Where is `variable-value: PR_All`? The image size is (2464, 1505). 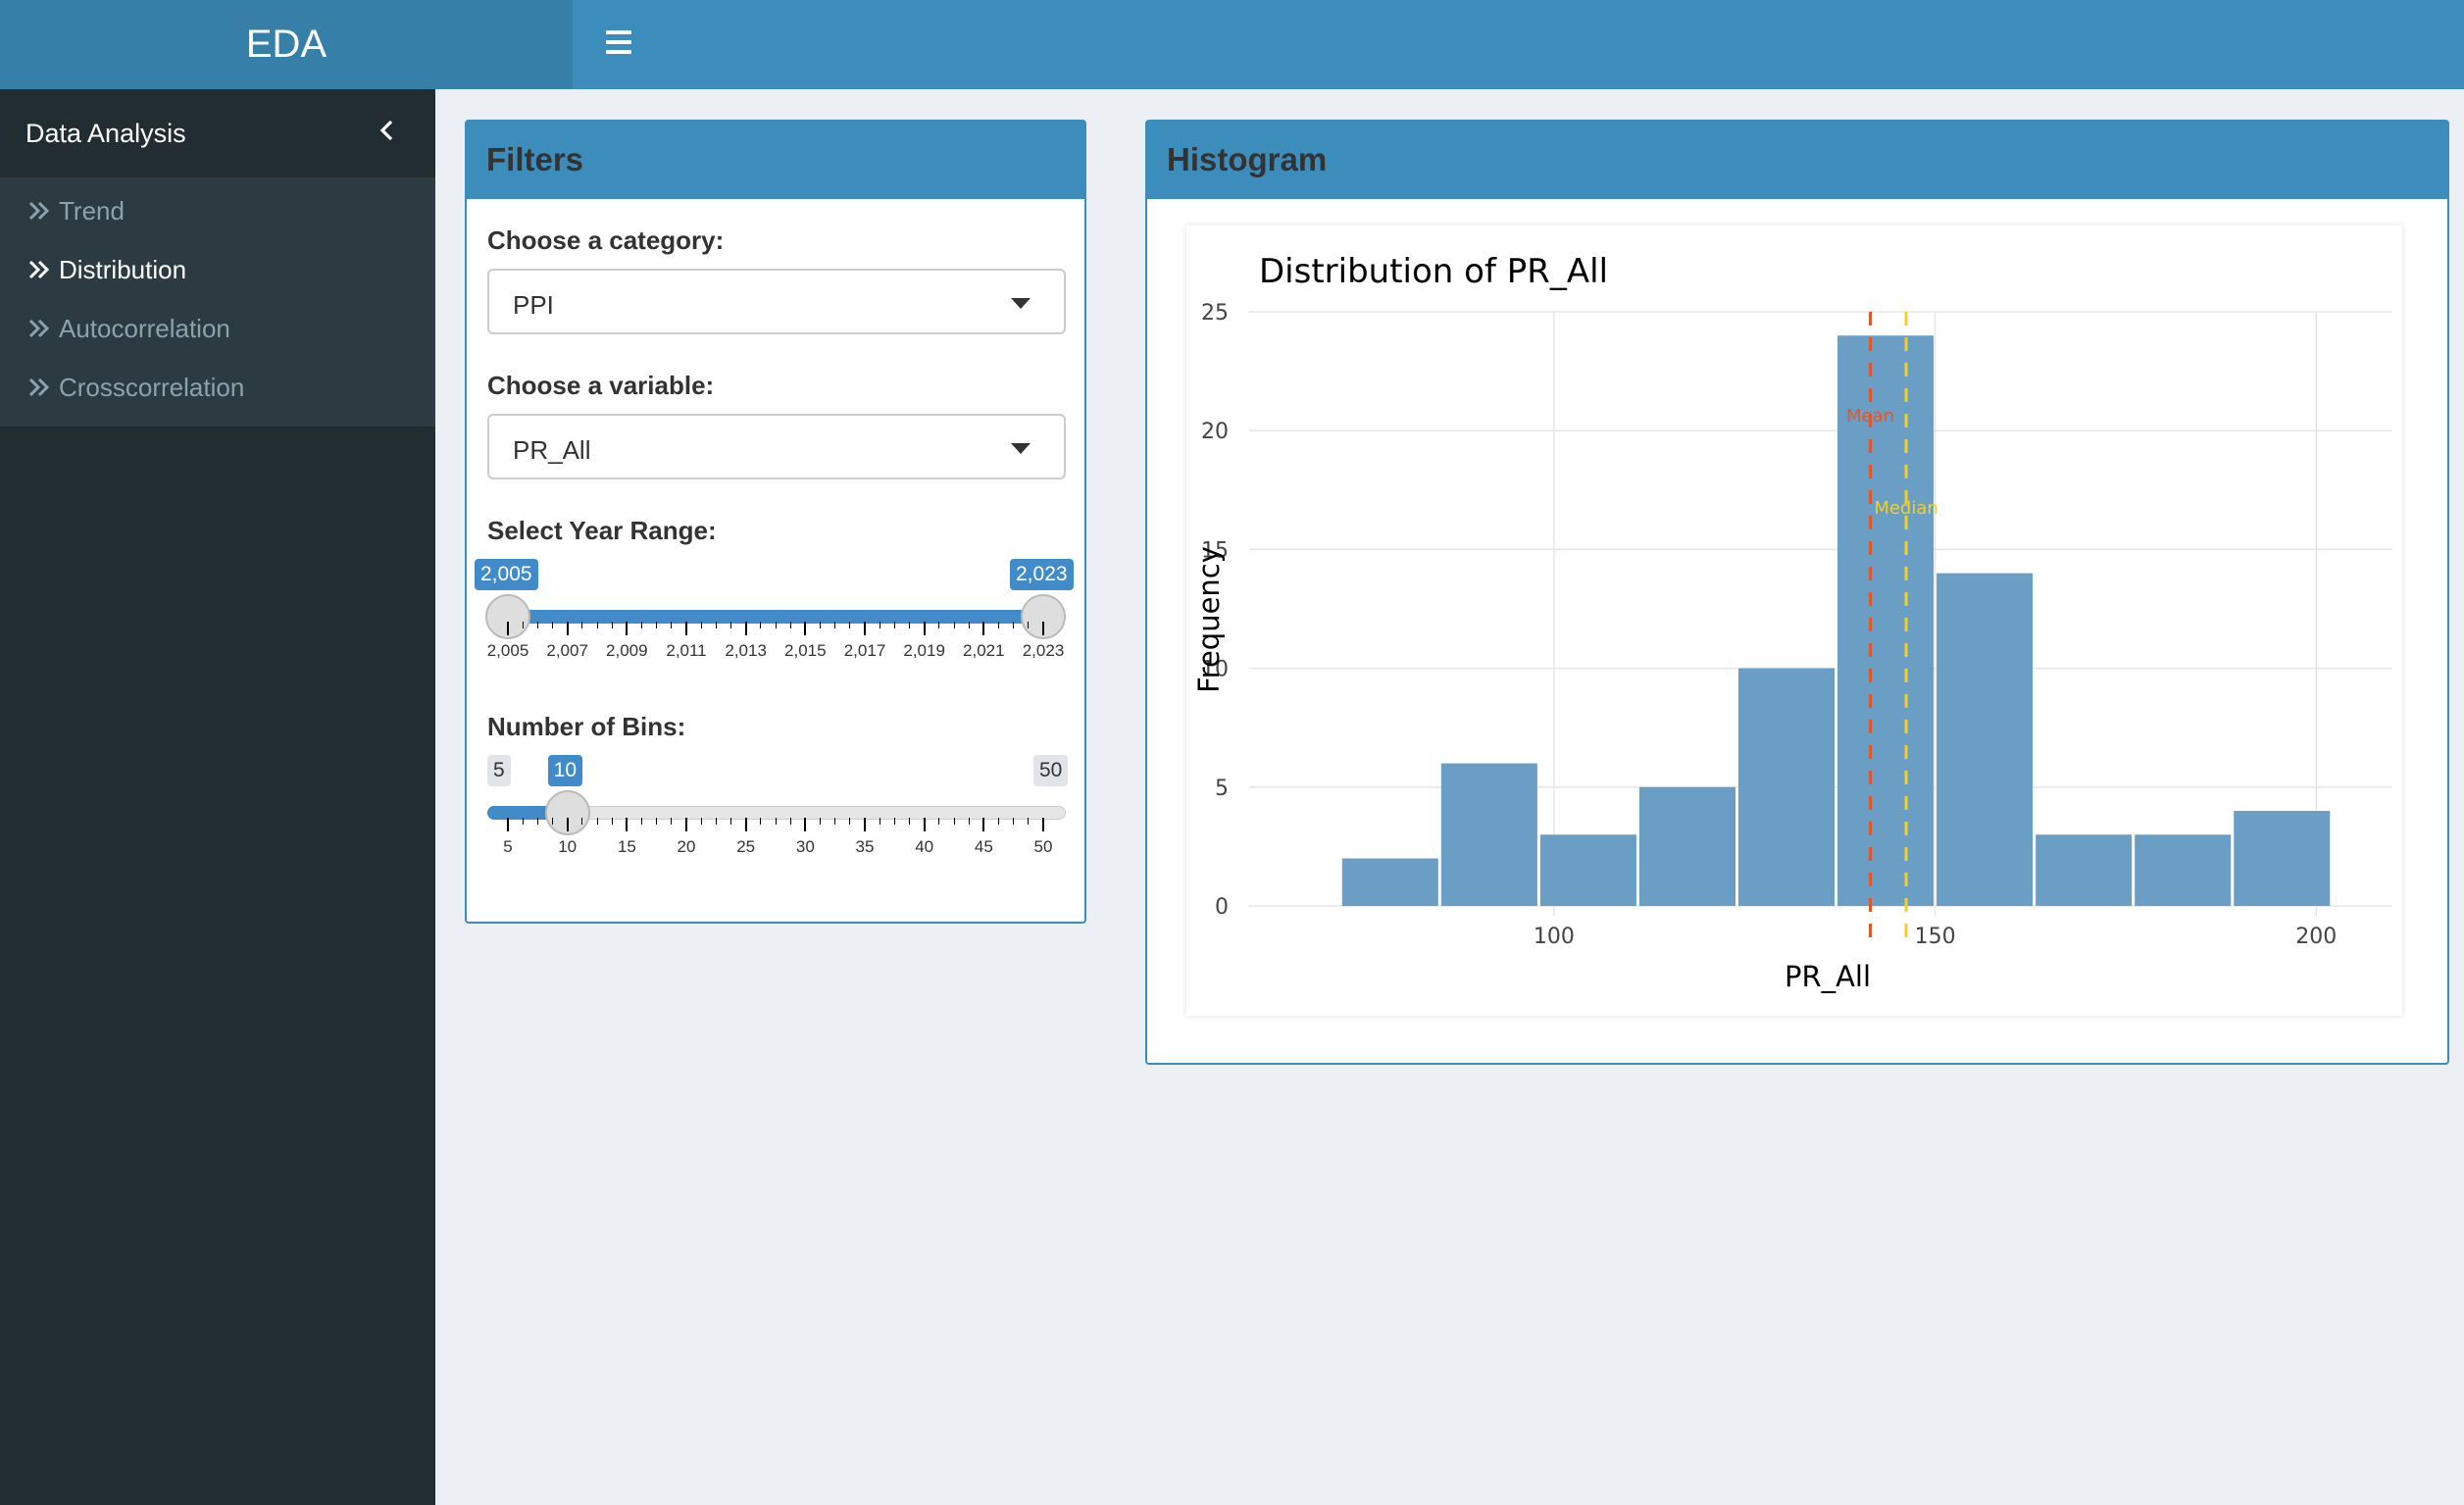 variable-value: PR_All is located at coordinates (552, 450).